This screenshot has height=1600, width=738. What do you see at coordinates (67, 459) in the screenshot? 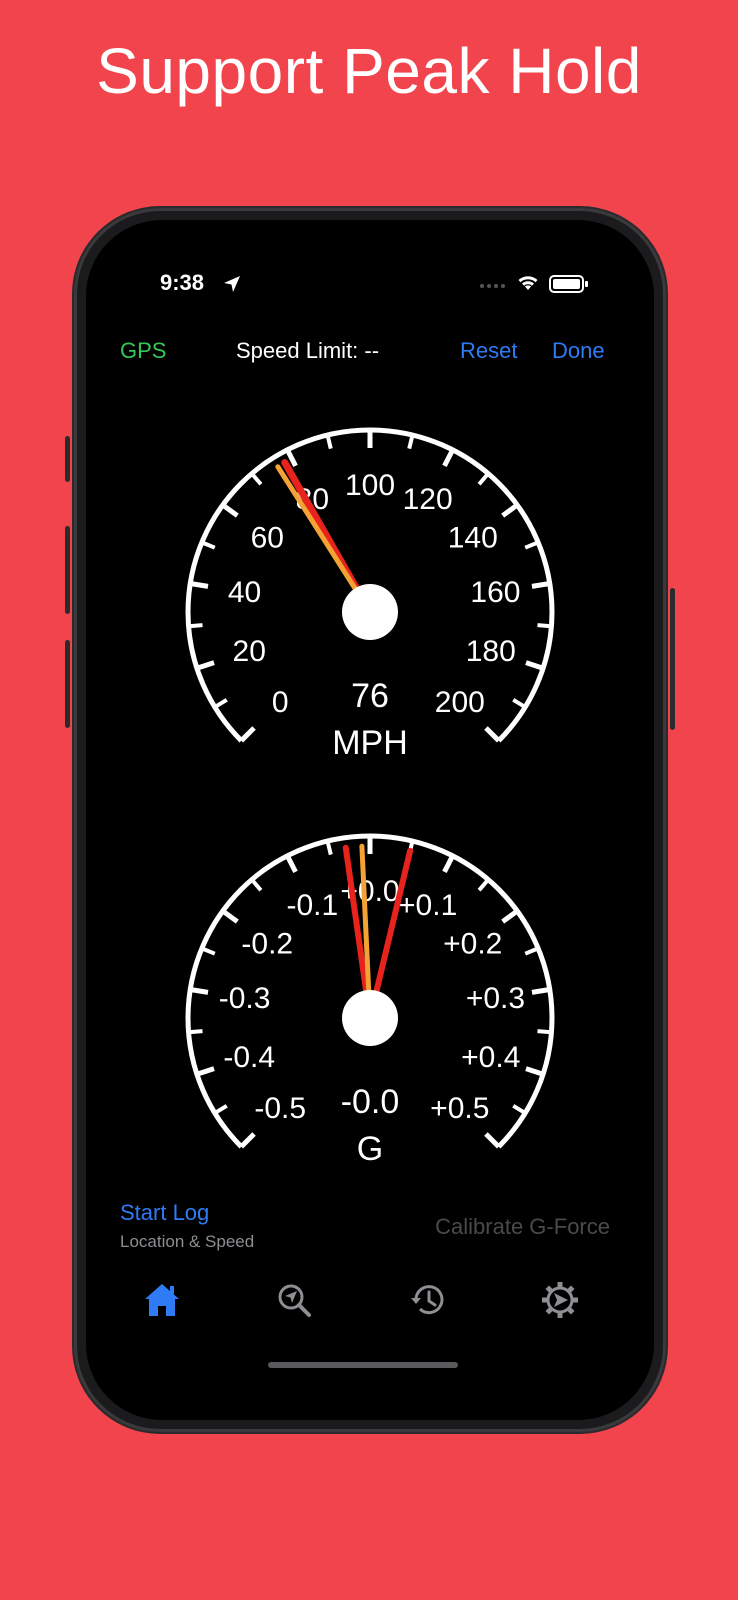
I see `phone-side-button` at bounding box center [67, 459].